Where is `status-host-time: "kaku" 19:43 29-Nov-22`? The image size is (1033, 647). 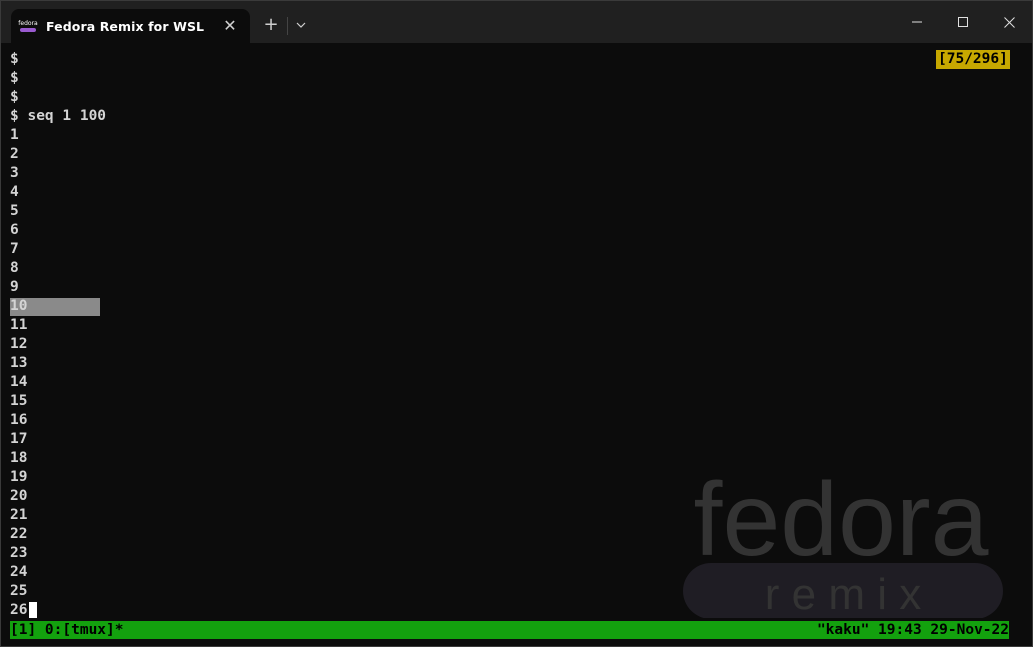 status-host-time: "kaku" 19:43 29-Nov-22 is located at coordinates (912, 630).